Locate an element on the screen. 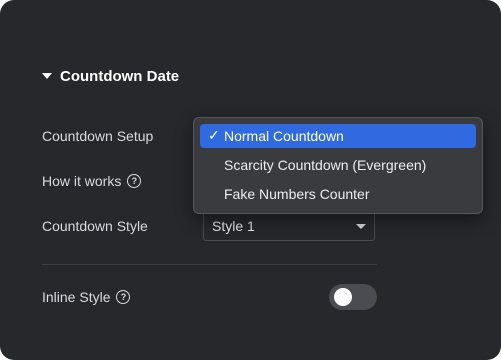 Image resolution: width=501 pixels, height=360 pixels. menu-item-normal-countdown: ✓ Normal Countdown is located at coordinates (338, 136).